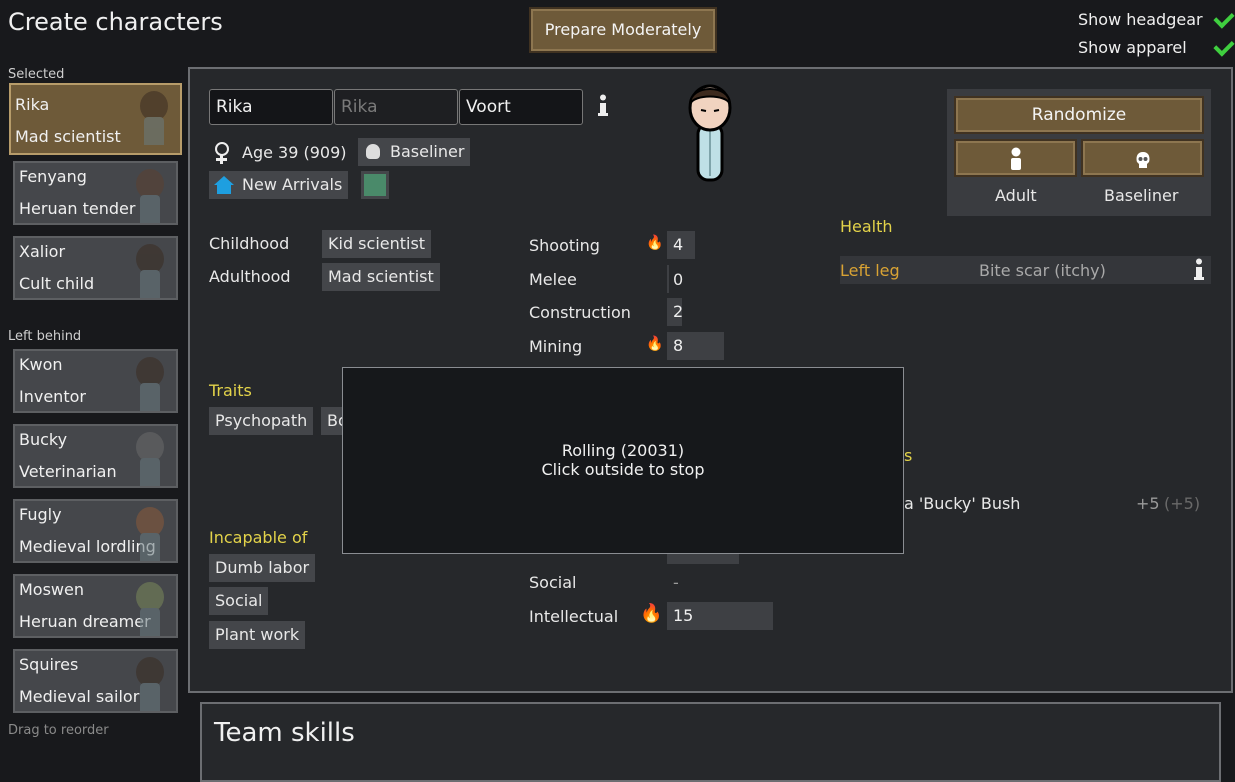 This screenshot has width=1235, height=782. Describe the element at coordinates (249, 243) in the screenshot. I see `childhood-label: Childhood` at that location.